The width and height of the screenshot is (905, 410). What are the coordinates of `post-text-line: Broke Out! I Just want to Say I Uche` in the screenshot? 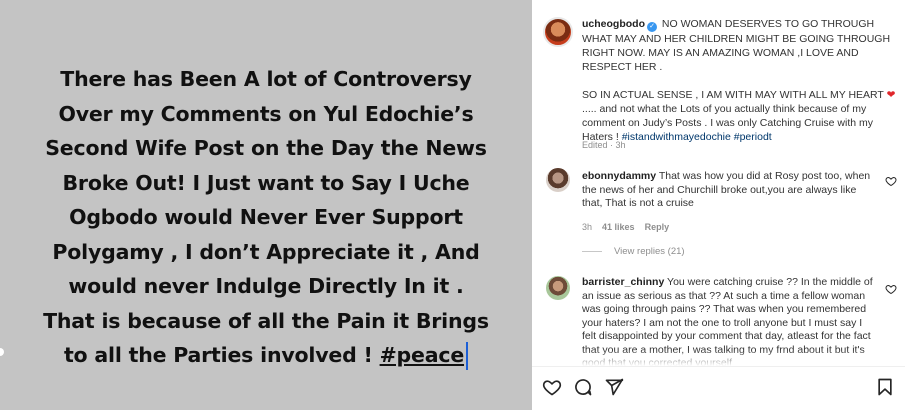 It's located at (266, 182).